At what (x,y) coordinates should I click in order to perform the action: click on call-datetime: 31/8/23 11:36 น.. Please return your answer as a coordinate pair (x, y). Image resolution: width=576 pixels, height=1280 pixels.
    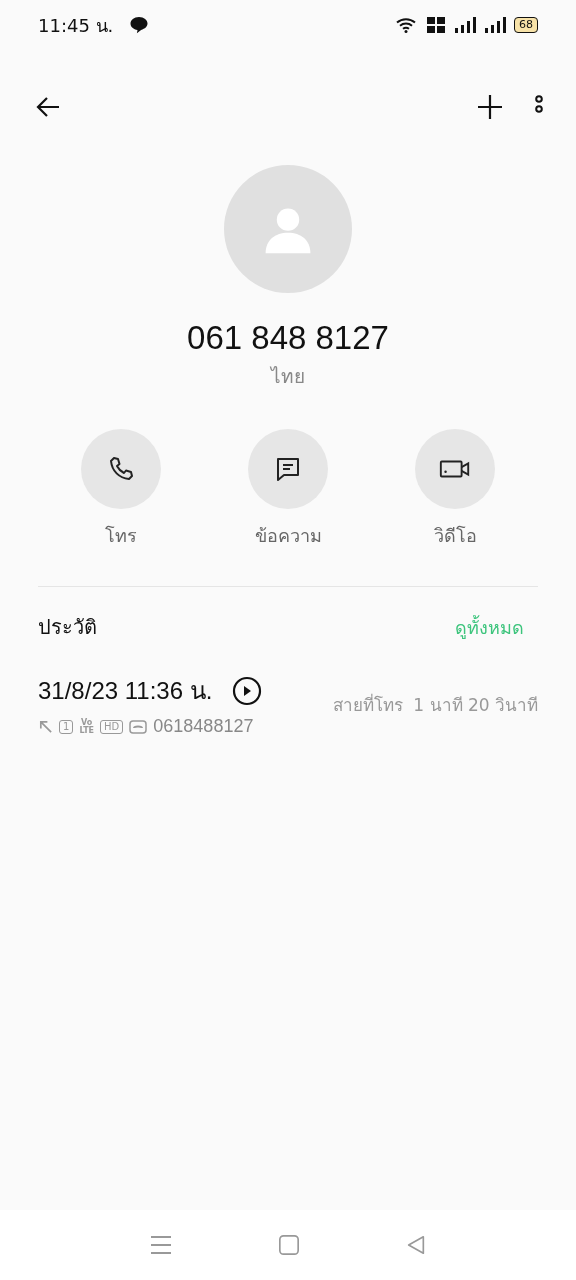
    Looking at the image, I should click on (125, 691).